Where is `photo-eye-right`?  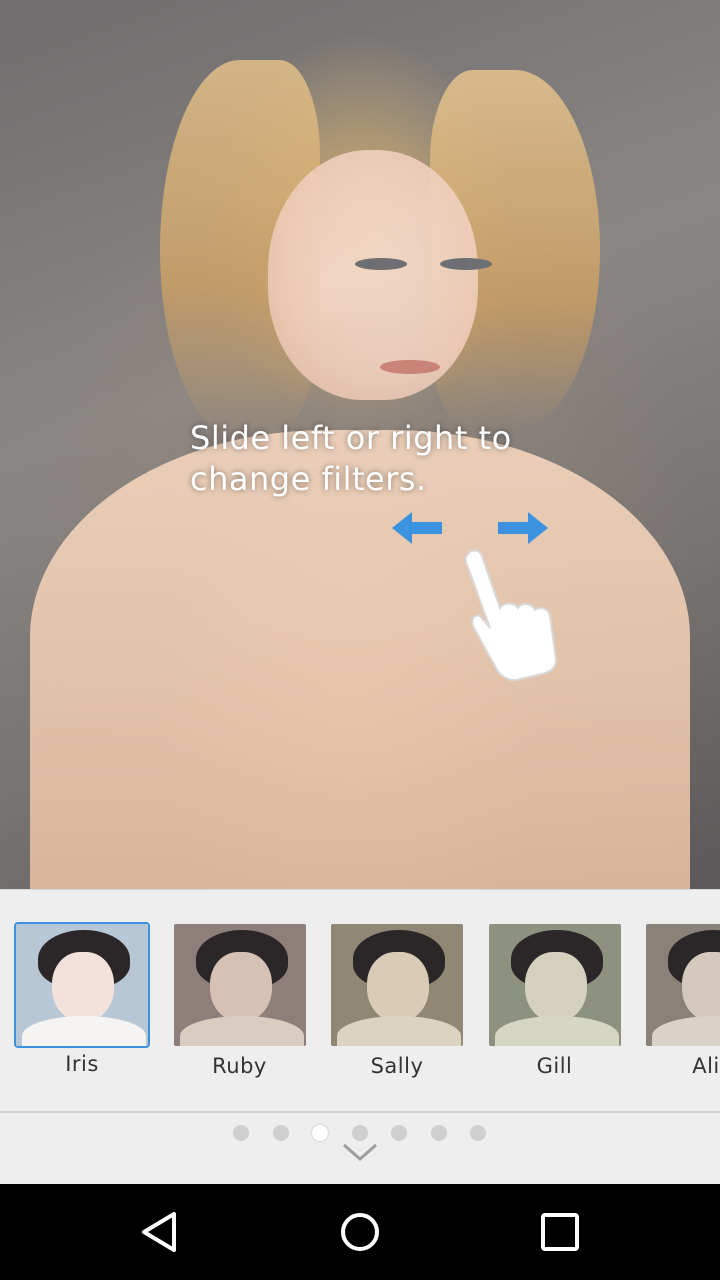 photo-eye-right is located at coordinates (466, 264).